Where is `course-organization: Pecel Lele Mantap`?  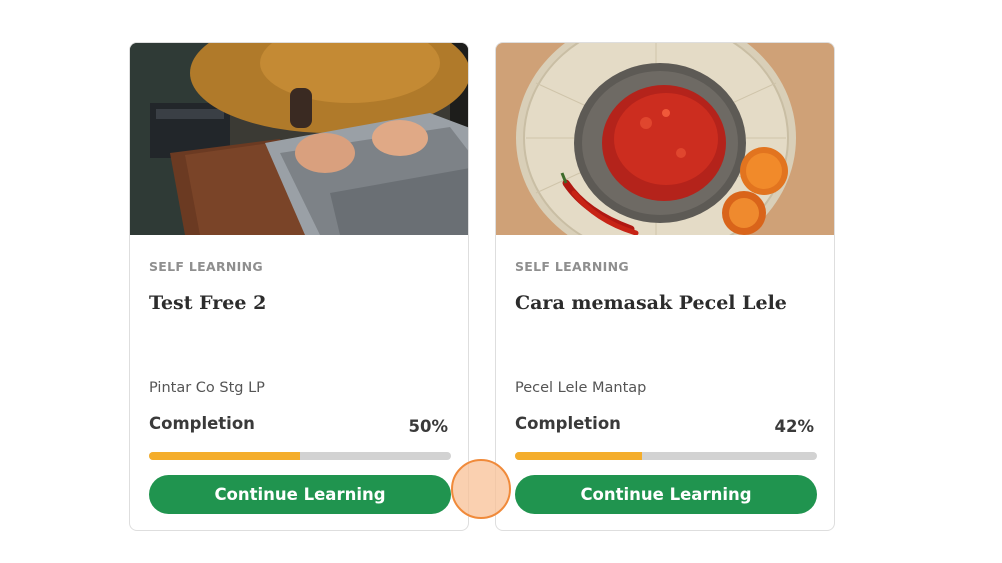
course-organization: Pecel Lele Mantap is located at coordinates (581, 388).